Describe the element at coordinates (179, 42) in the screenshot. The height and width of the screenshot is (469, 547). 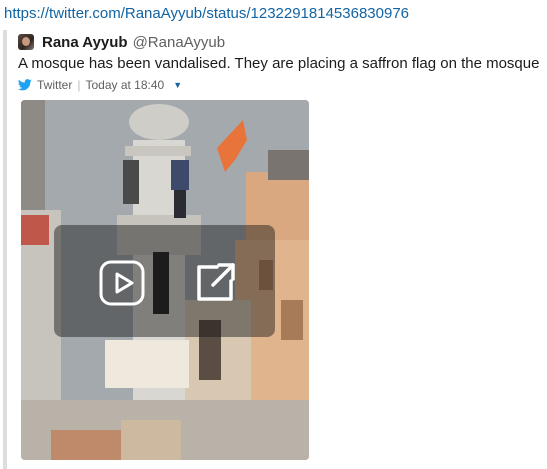
I see `author-handle: @RanaAyyub` at that location.